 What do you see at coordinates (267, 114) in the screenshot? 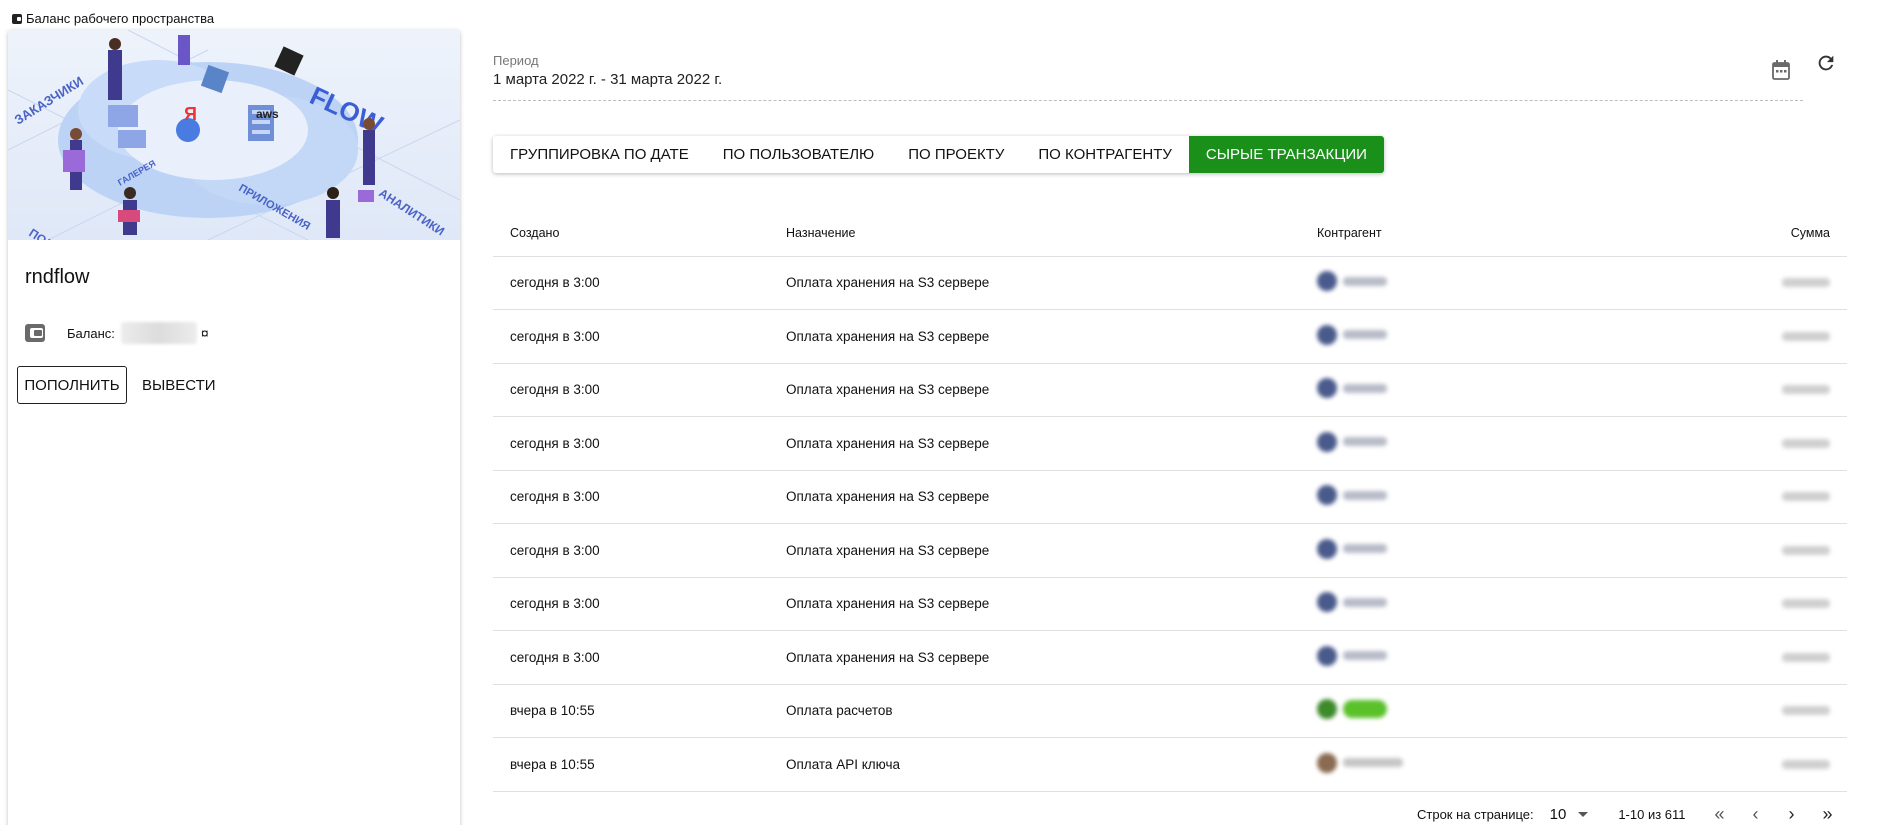
I see `svg-text: aws` at bounding box center [267, 114].